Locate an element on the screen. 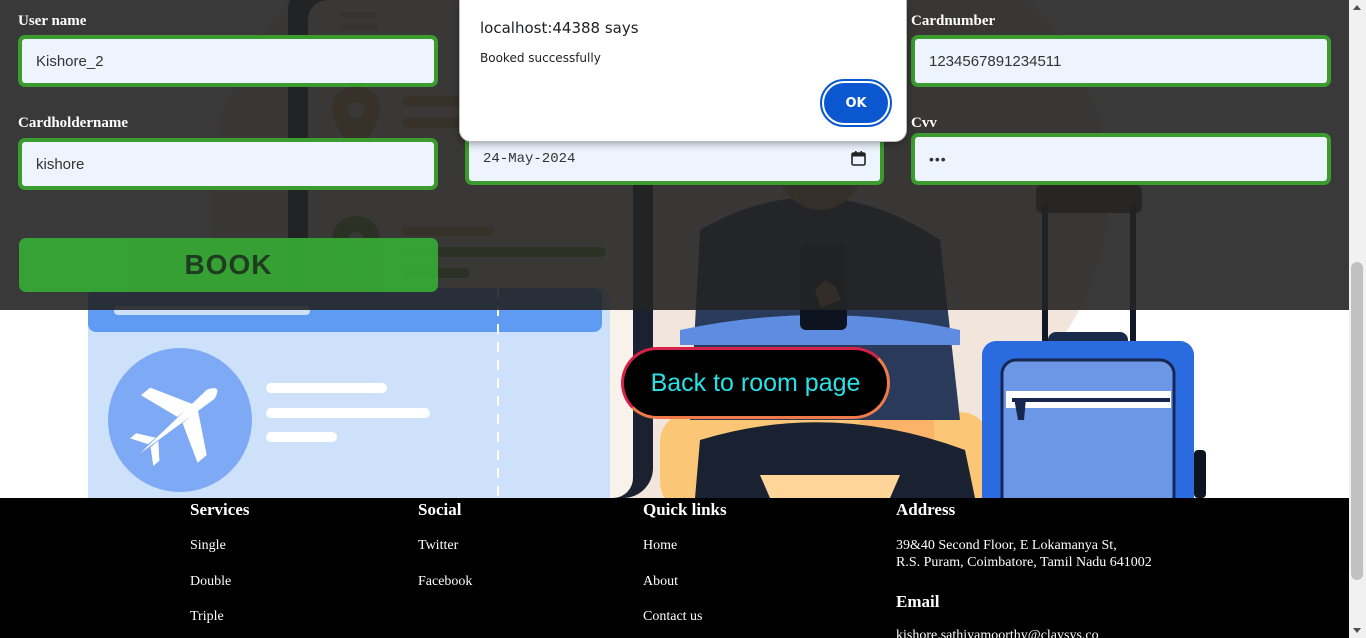  footer-link-double: Double is located at coordinates (210, 582).